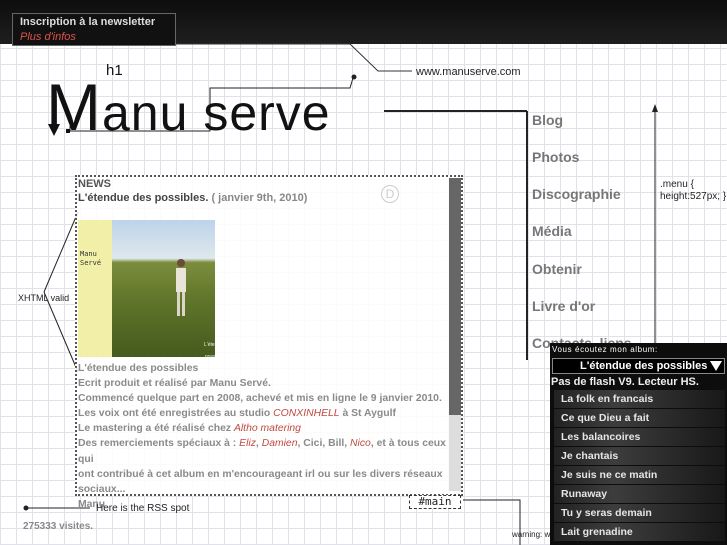 This screenshot has height=545, width=727. What do you see at coordinates (145, 113) in the screenshot?
I see `logo-name-rest: anu` at bounding box center [145, 113].